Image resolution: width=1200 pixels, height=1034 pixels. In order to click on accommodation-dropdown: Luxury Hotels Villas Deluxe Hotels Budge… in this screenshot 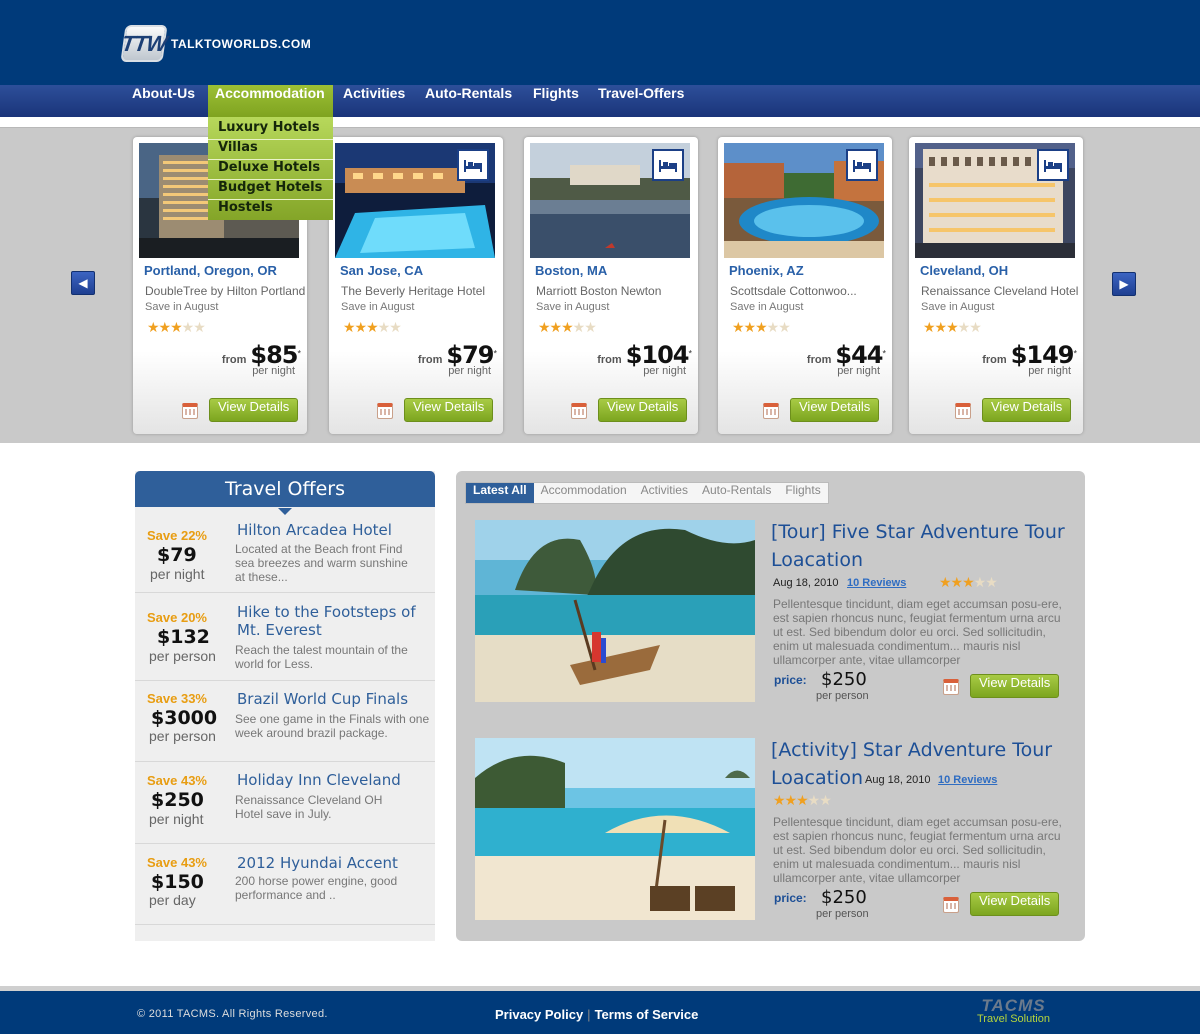, I will do `click(270, 168)`.